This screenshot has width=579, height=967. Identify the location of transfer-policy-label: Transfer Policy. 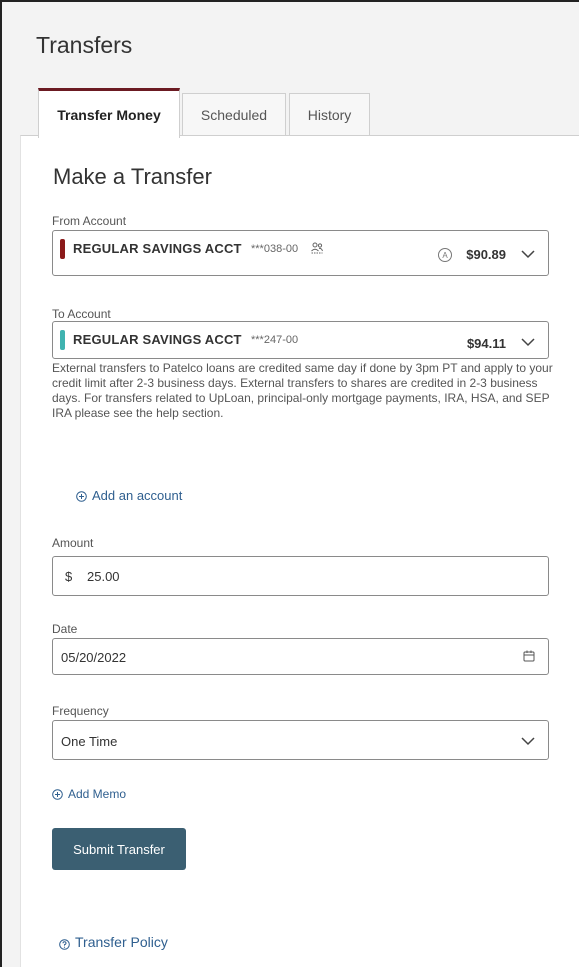
(121, 942).